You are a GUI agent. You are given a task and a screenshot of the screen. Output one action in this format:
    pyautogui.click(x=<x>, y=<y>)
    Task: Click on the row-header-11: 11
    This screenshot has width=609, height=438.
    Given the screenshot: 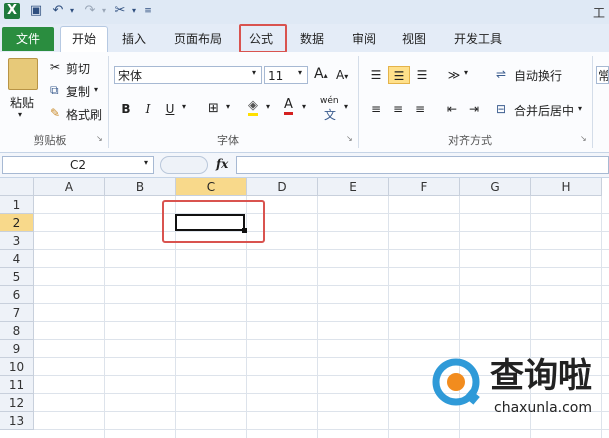 What is the action you would take?
    pyautogui.click(x=17, y=385)
    